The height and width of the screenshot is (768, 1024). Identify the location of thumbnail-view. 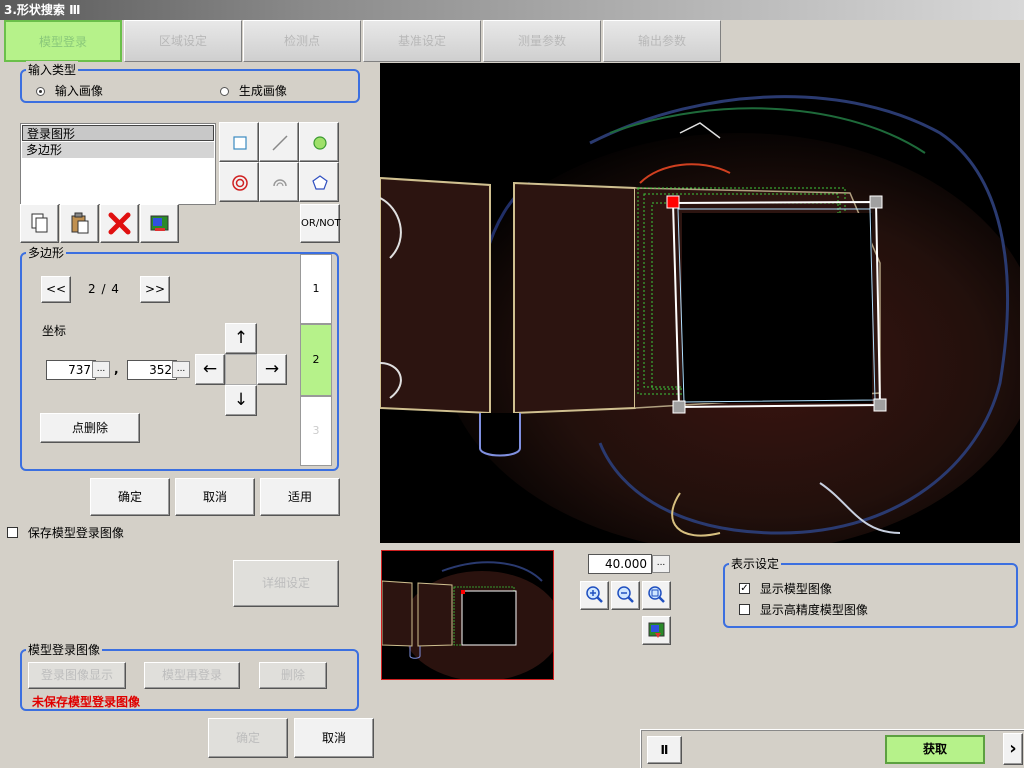
(467, 615).